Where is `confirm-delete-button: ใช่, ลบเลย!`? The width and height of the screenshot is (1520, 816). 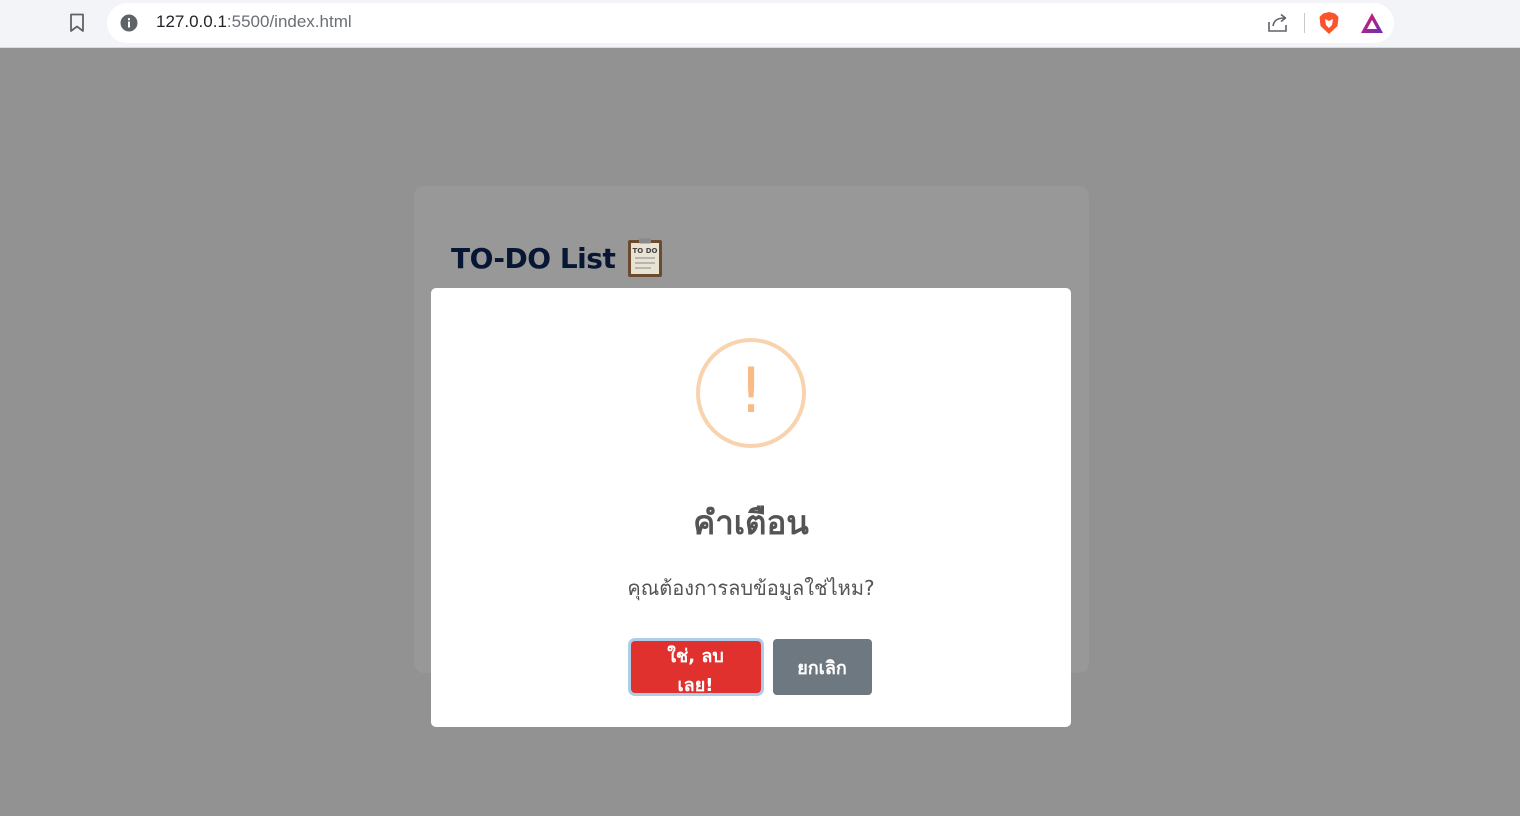 confirm-delete-button: ใช่, ลบเลย! is located at coordinates (695, 668).